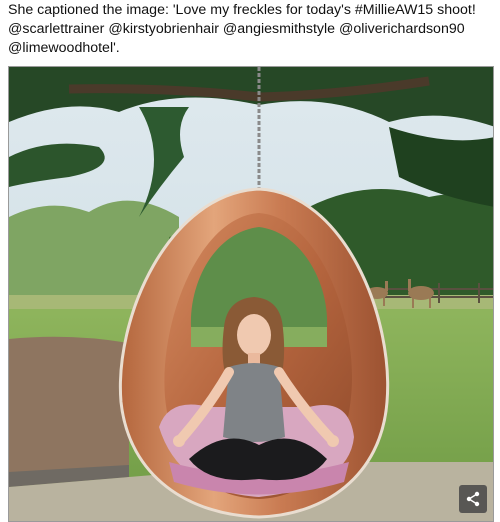 The height and width of the screenshot is (522, 500). What do you see at coordinates (69, 411) in the screenshot?
I see `bark-mulch` at bounding box center [69, 411].